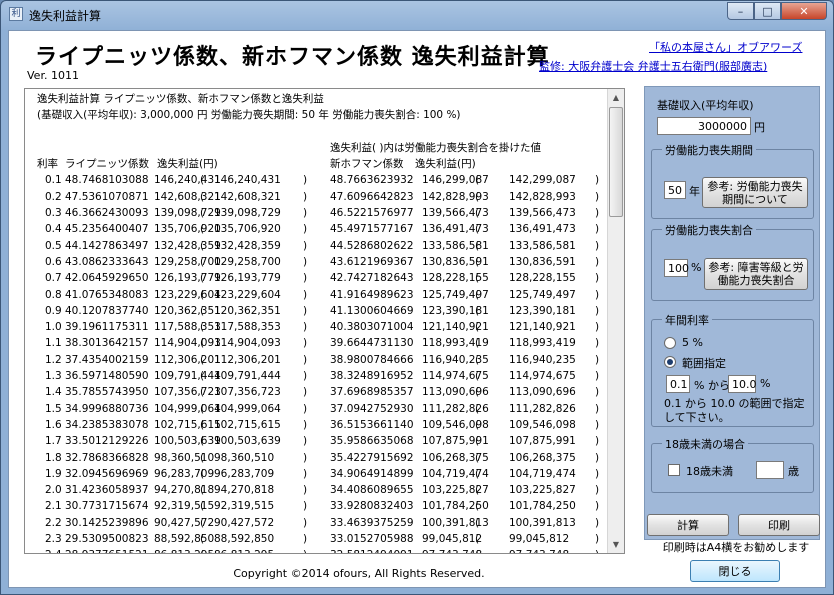  Describe the element at coordinates (755, 192) in the screenshot. I see `period-reference-button: 参考: 労働能力喪失期間について` at that location.